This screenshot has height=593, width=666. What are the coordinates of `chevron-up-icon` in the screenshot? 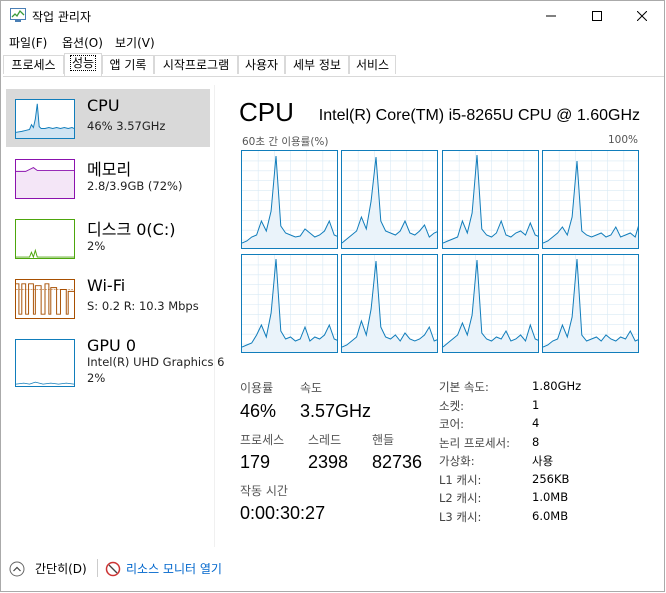 It's located at (17, 569).